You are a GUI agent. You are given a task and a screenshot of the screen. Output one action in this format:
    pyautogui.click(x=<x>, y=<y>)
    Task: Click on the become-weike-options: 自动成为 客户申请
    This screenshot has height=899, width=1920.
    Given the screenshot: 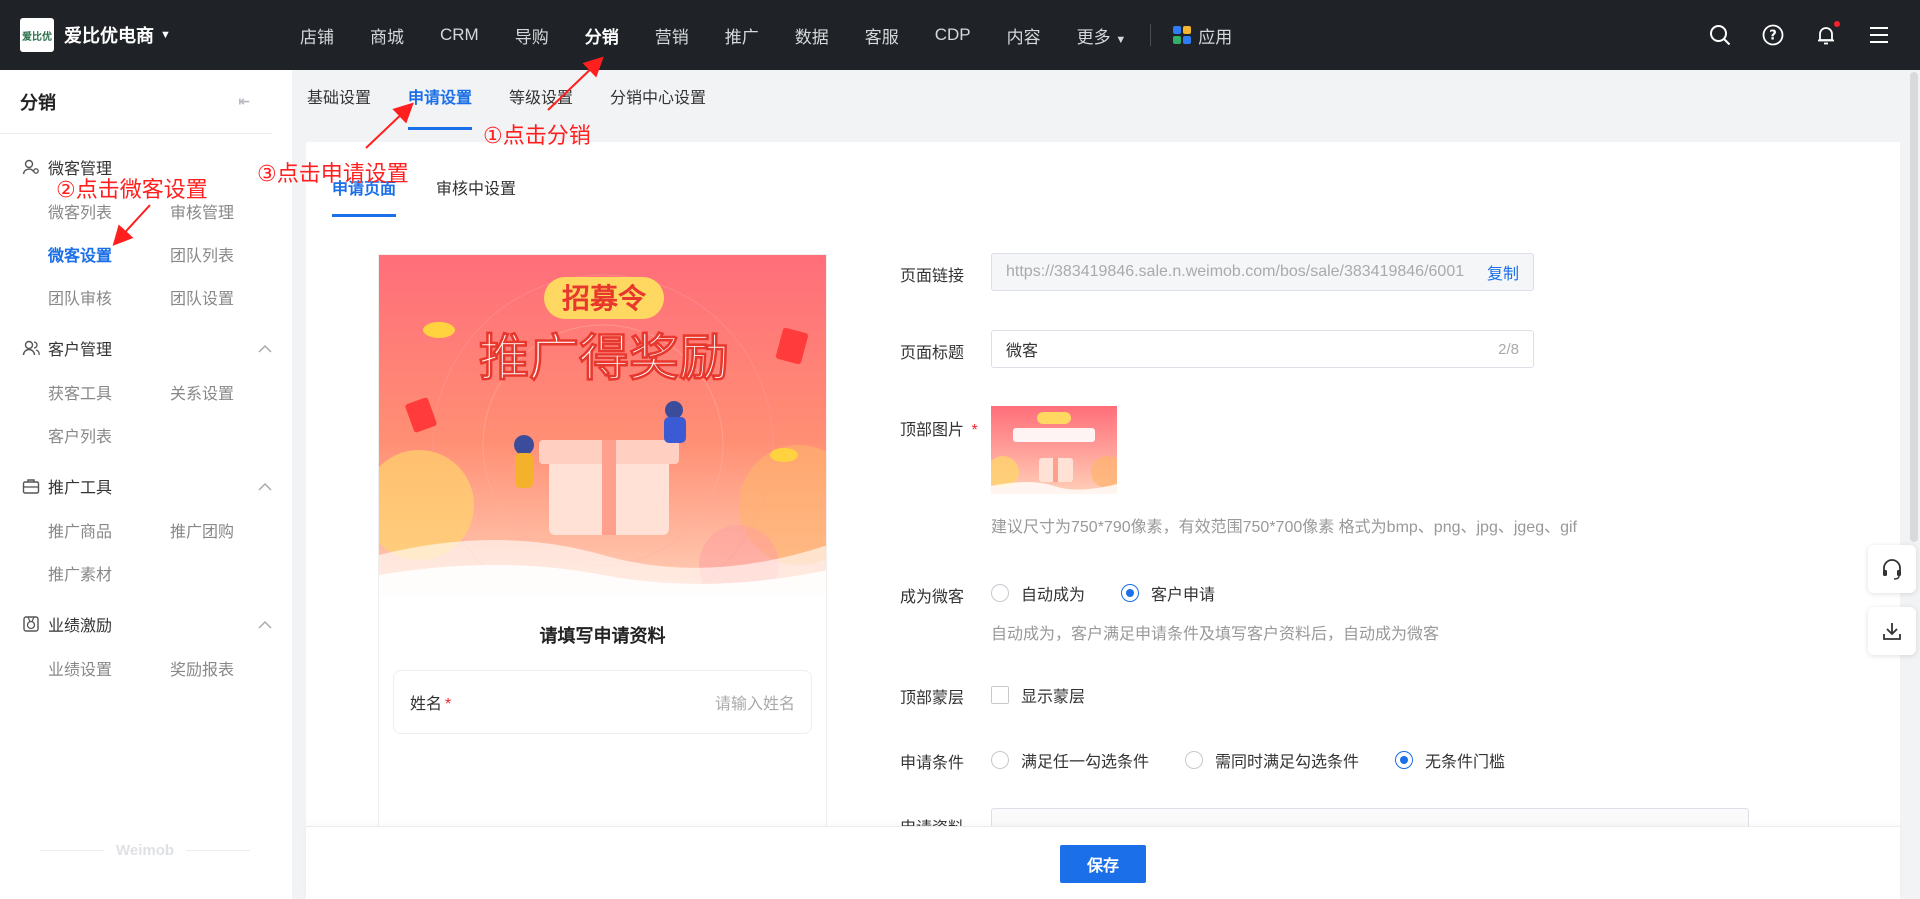 What is the action you would take?
    pyautogui.click(x=1121, y=593)
    